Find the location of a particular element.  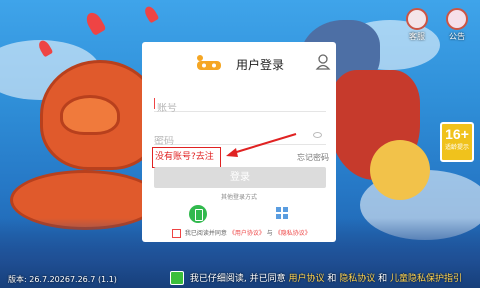

user-switch-icon is located at coordinates (323, 62).